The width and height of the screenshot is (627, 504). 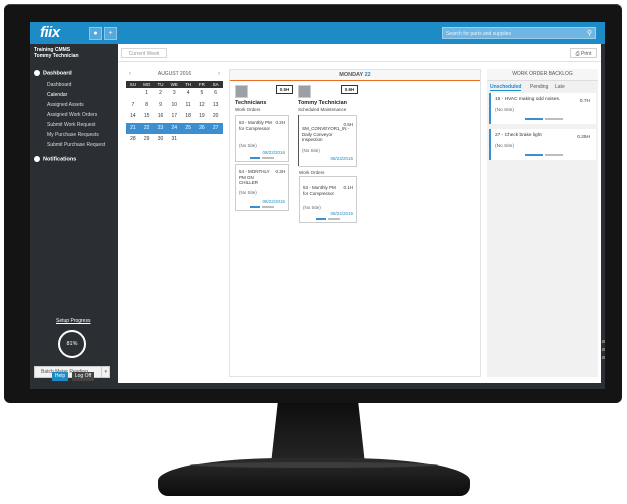 What do you see at coordinates (160, 128) in the screenshot?
I see `calendar-day: 23` at bounding box center [160, 128].